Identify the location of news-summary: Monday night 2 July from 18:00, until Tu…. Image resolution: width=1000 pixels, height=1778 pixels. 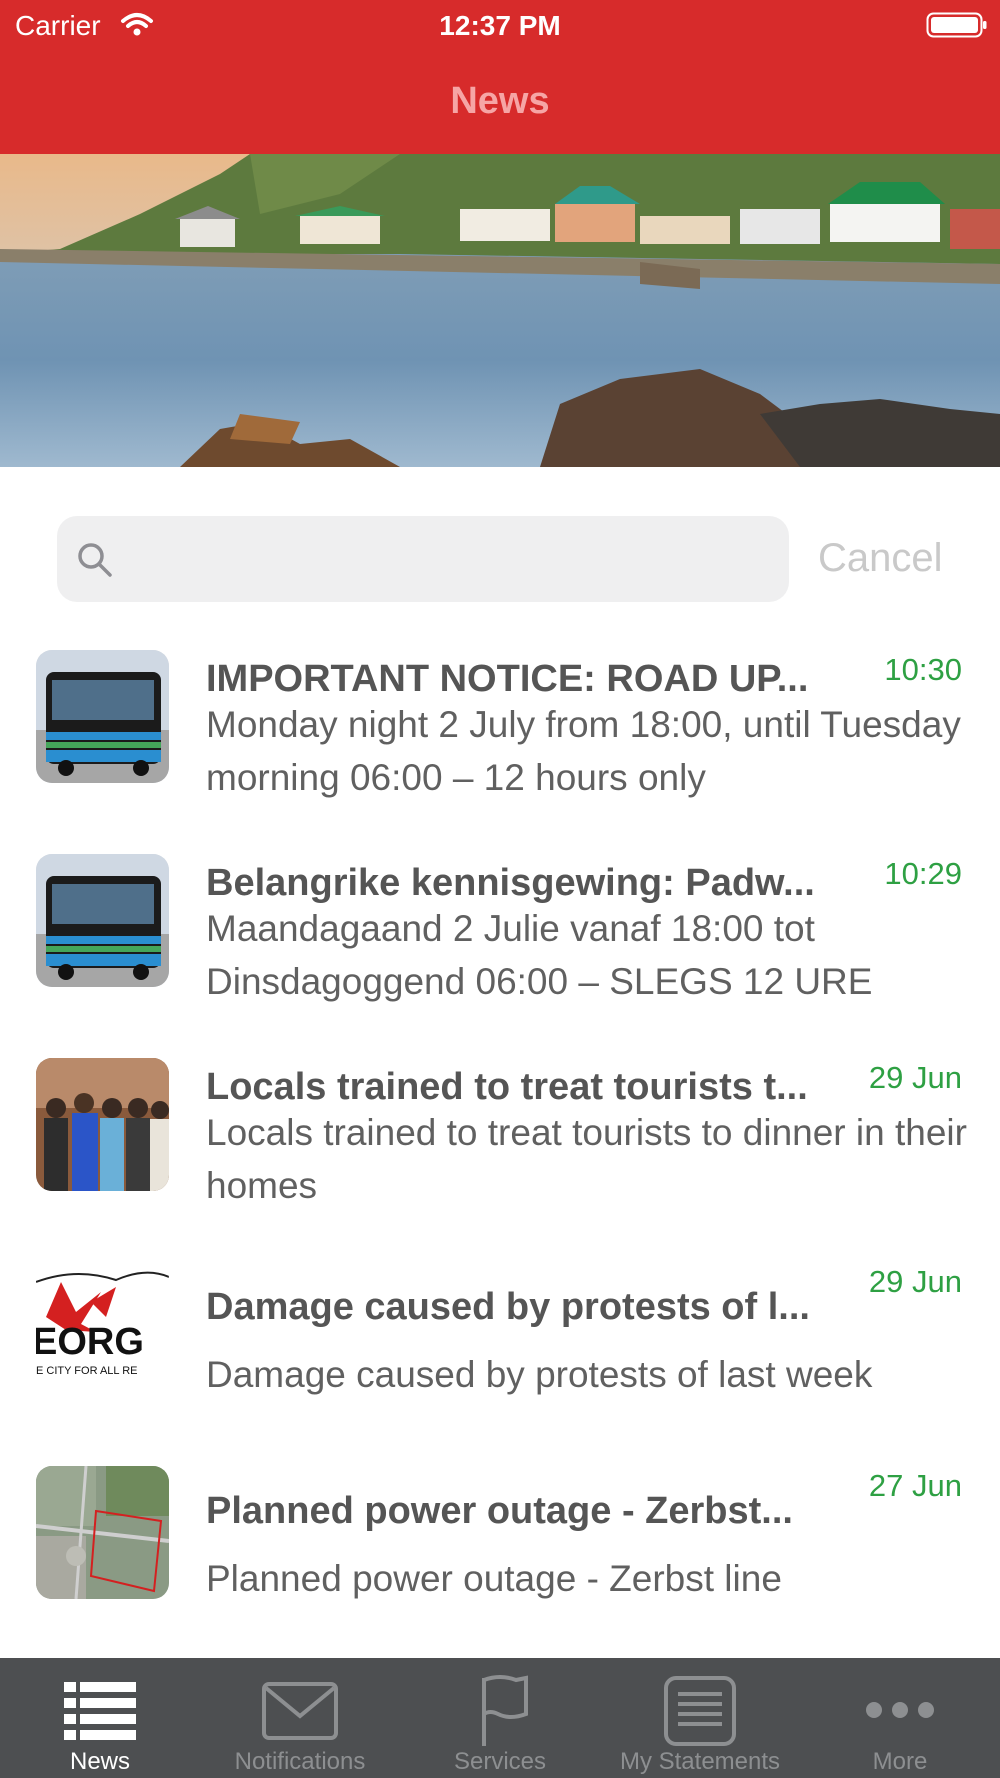
(583, 751).